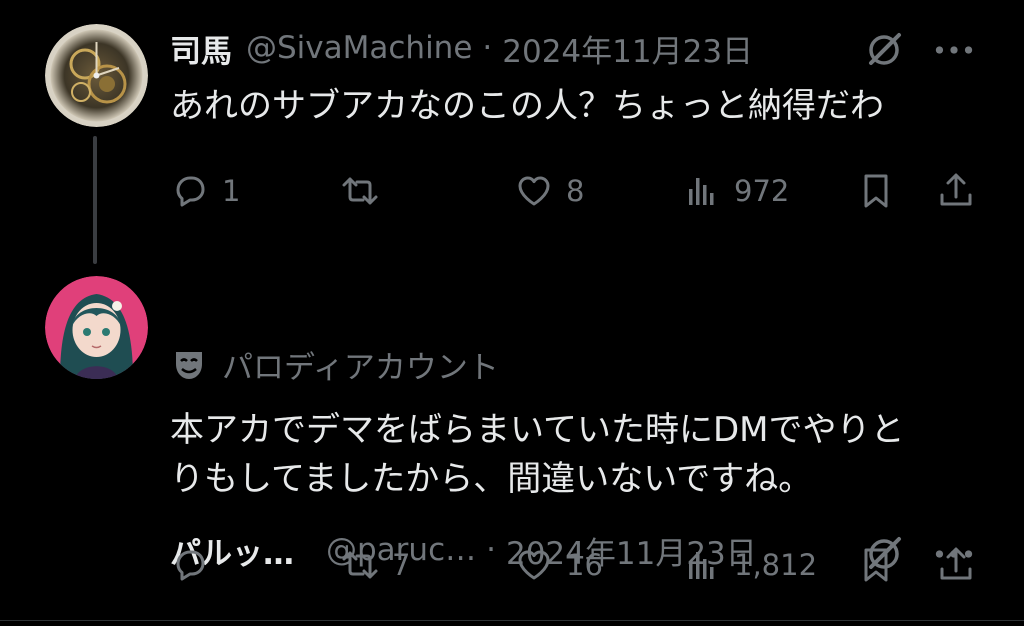 This screenshot has width=1024, height=626. What do you see at coordinates (201, 48) in the screenshot?
I see `author-name: 司馬` at bounding box center [201, 48].